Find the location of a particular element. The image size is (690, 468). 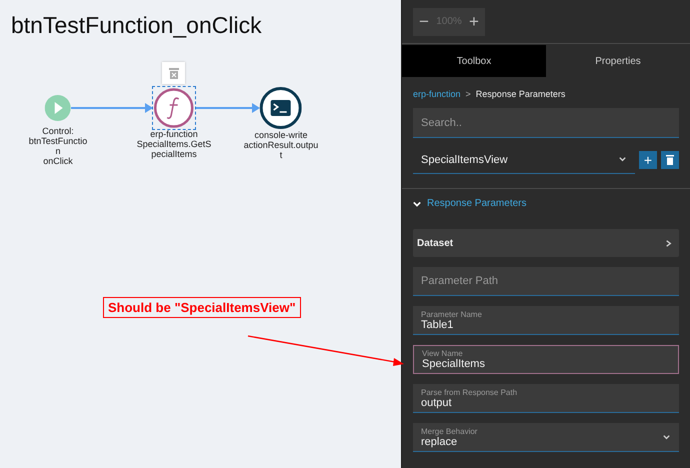

input-field: Parameter Name Table1 is located at coordinates (546, 320).